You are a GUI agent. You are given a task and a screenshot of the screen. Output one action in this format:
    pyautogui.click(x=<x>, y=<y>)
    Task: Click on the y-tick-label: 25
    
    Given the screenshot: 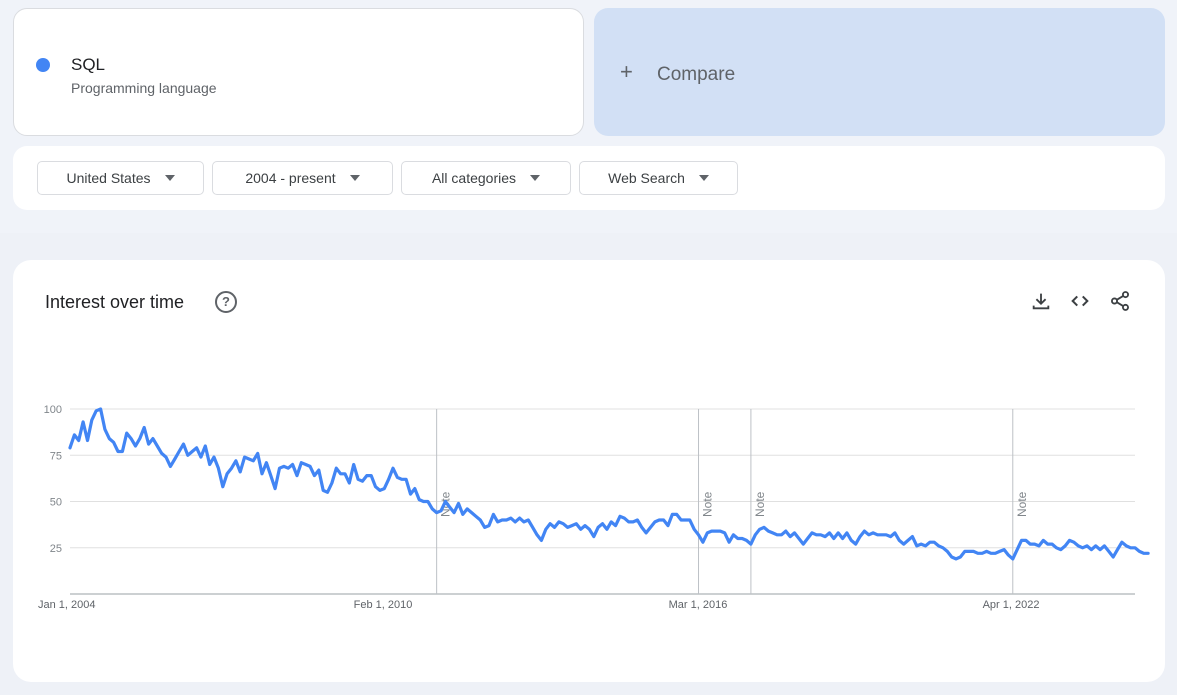 What is the action you would take?
    pyautogui.click(x=56, y=549)
    